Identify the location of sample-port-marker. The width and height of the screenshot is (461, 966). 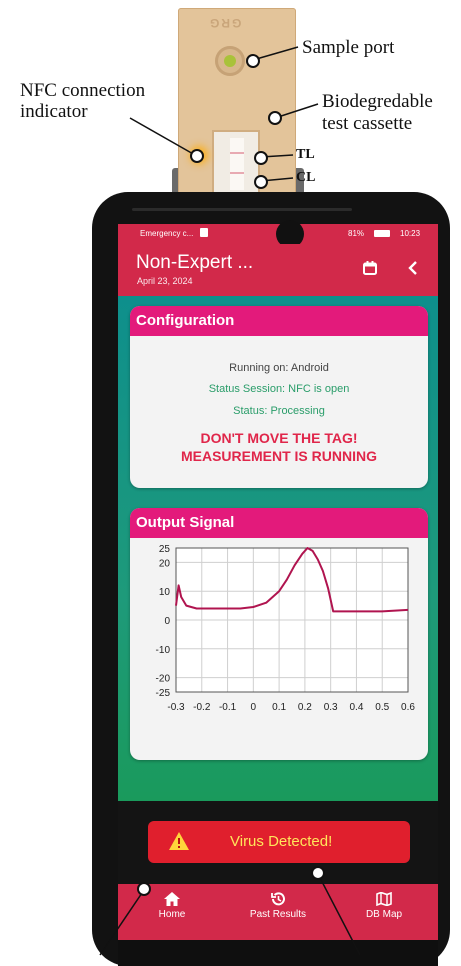
(253, 61).